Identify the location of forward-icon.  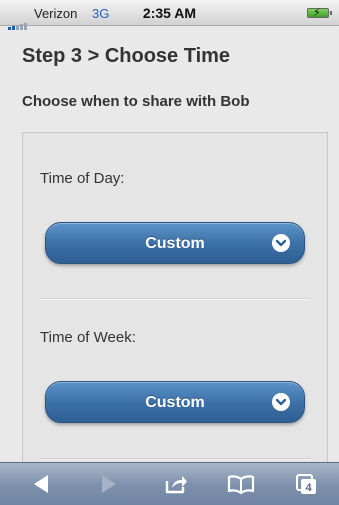
(109, 485).